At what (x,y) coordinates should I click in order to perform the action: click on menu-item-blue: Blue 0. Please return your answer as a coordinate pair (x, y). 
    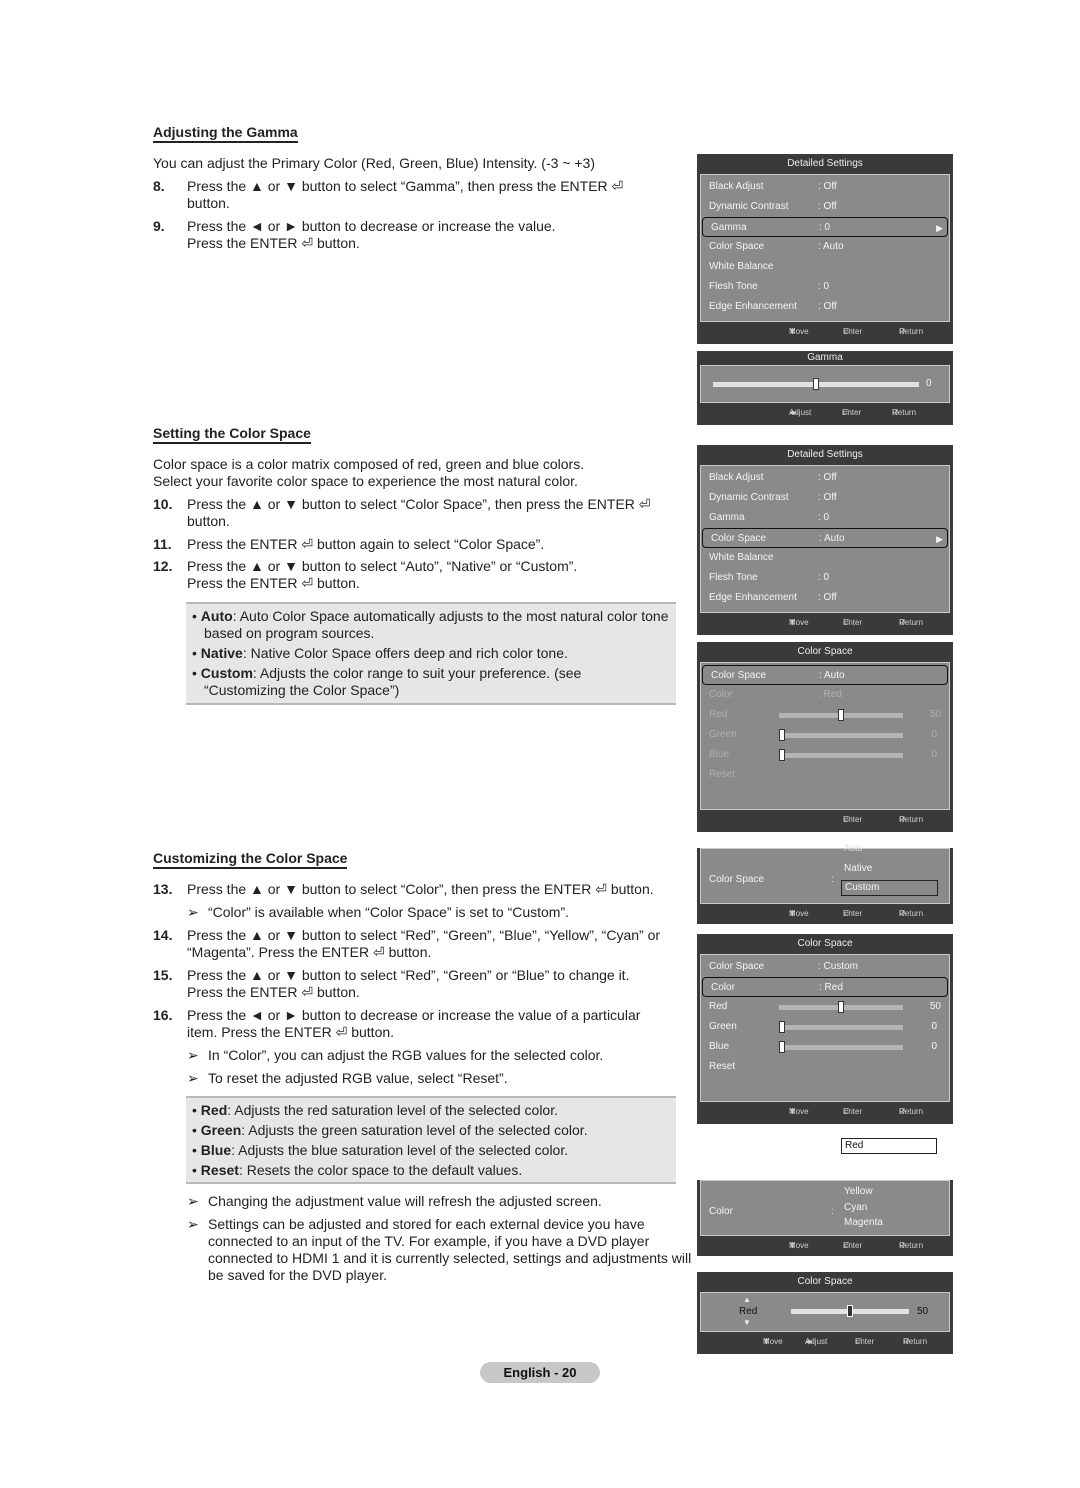
    Looking at the image, I should click on (825, 1047).